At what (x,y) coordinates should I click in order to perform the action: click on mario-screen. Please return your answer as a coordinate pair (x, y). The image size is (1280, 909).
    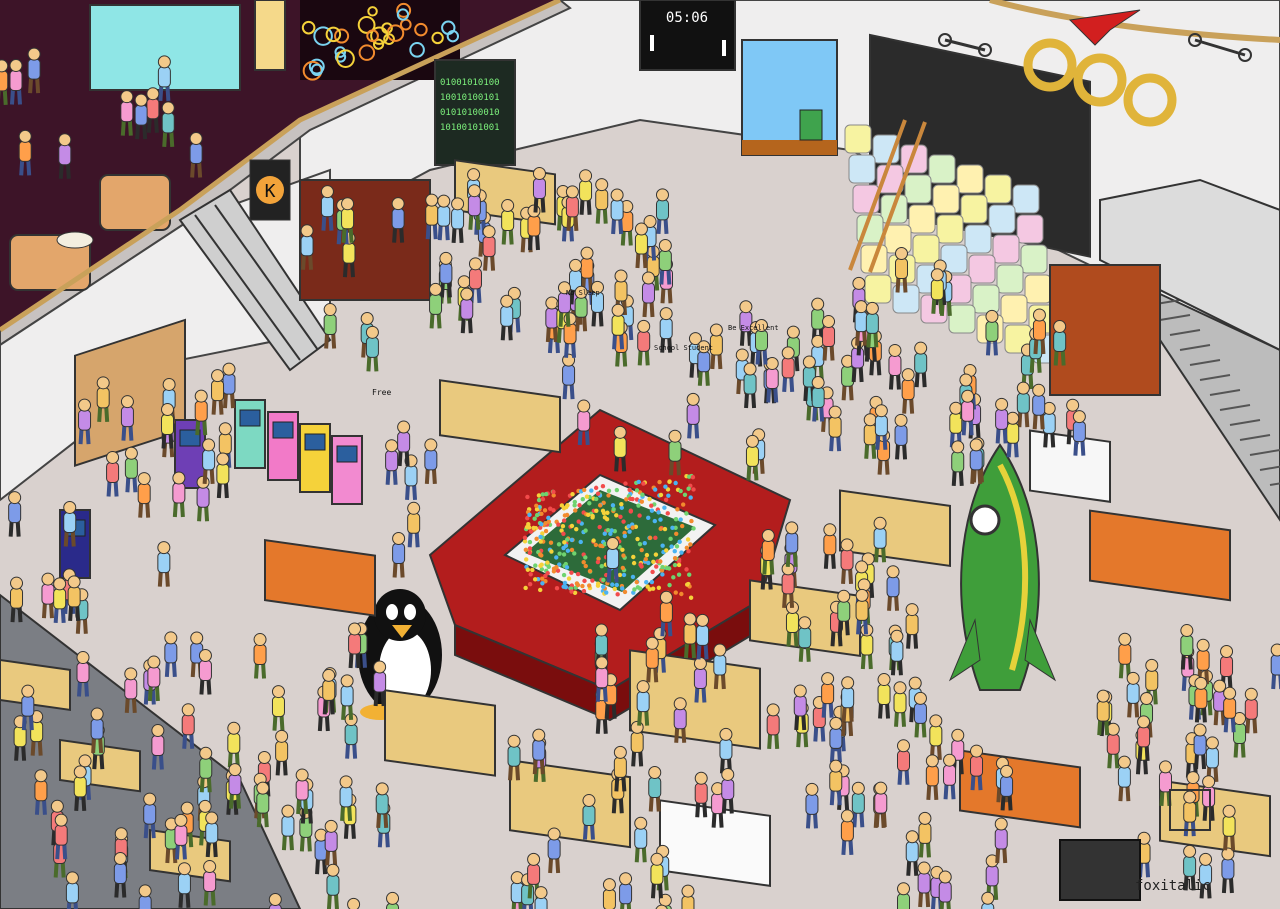
    Looking at the image, I should click on (789, 97).